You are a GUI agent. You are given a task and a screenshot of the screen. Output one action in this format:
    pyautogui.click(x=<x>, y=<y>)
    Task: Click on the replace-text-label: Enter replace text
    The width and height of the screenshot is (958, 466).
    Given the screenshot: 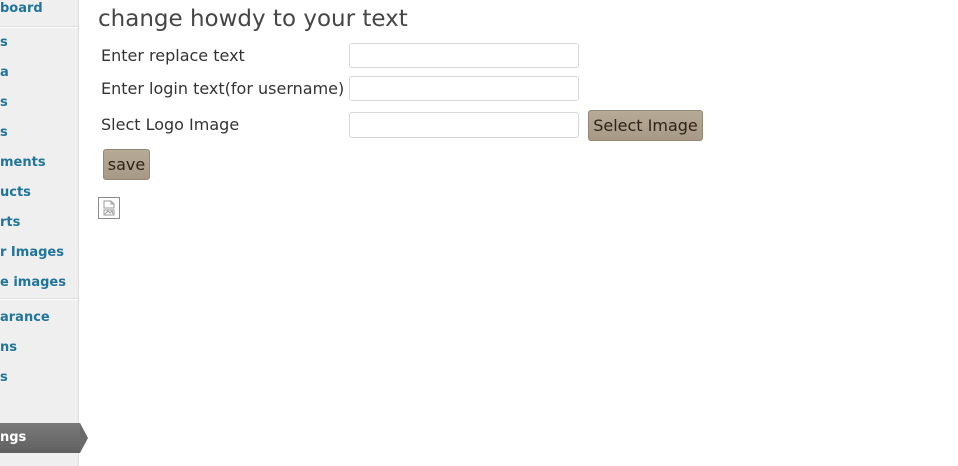 What is the action you would take?
    pyautogui.click(x=173, y=55)
    